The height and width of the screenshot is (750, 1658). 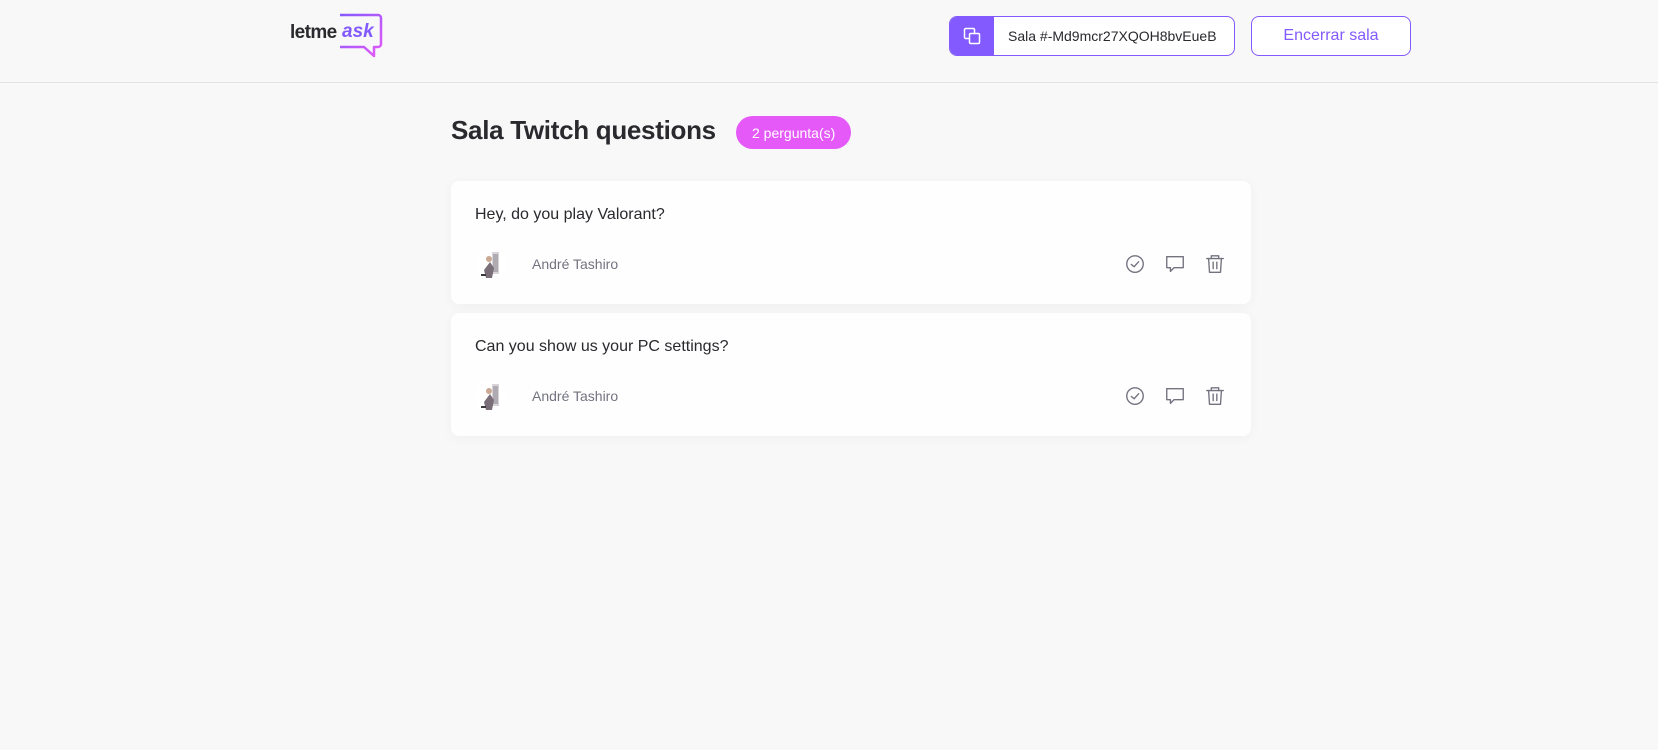 I want to click on logo-text-ask: ask, so click(x=358, y=31).